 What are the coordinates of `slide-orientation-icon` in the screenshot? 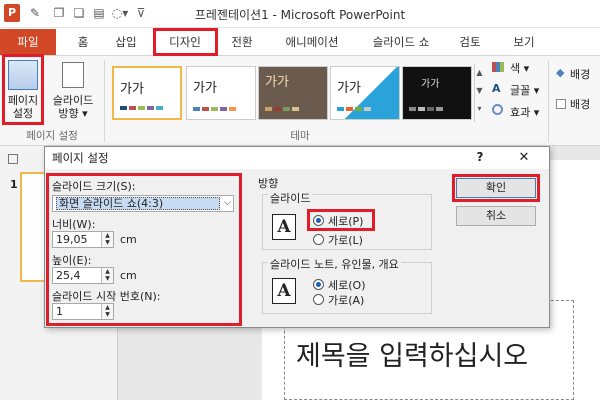 It's located at (73, 75).